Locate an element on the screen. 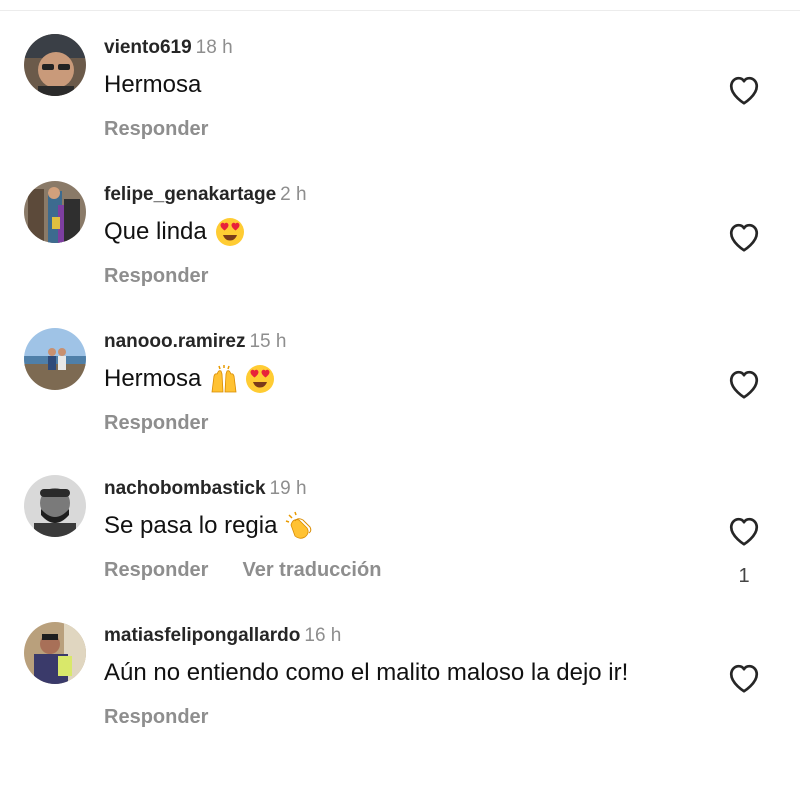 Image resolution: width=800 pixels, height=794 pixels. top-divider is located at coordinates (400, 10).